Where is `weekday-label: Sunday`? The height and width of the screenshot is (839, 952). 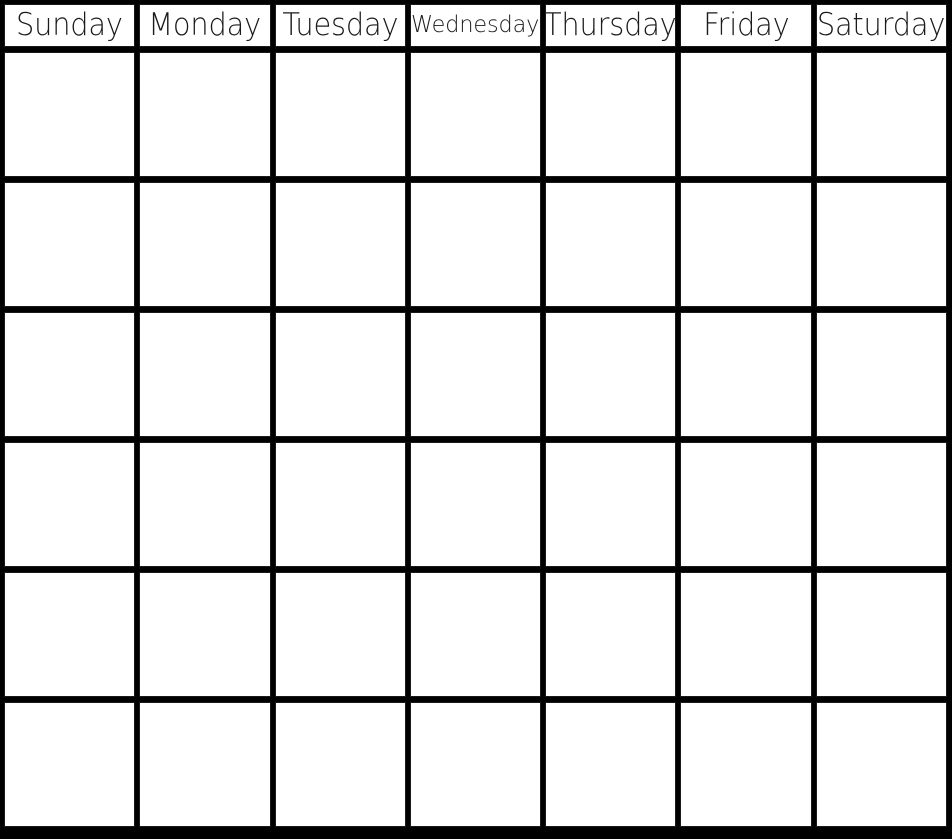
weekday-label: Sunday is located at coordinates (70, 25).